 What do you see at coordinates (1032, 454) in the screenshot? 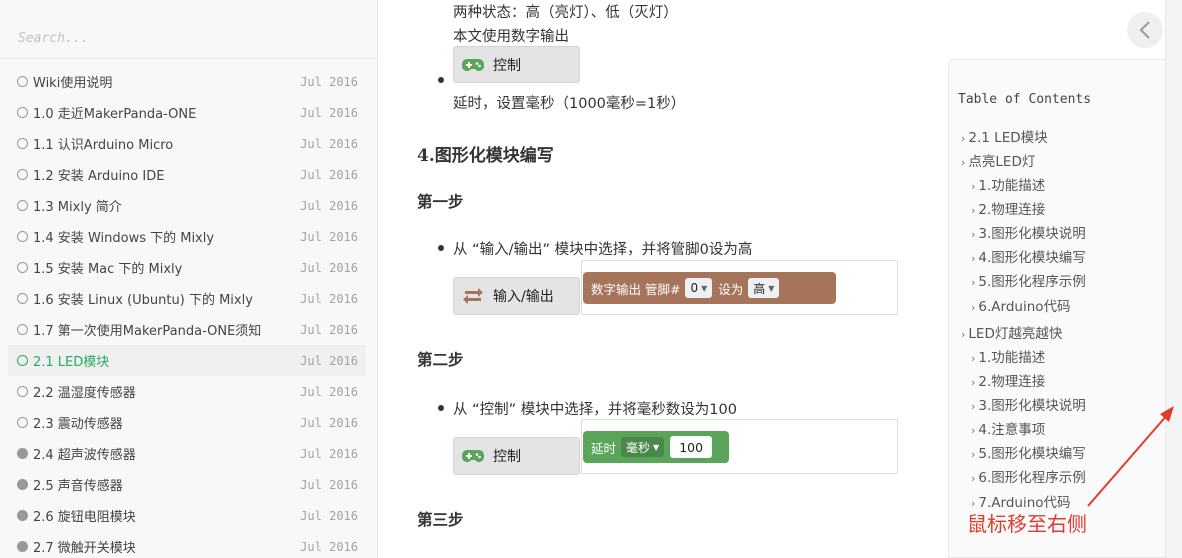
I see `toc-item-label: 5.图形化模块编写` at bounding box center [1032, 454].